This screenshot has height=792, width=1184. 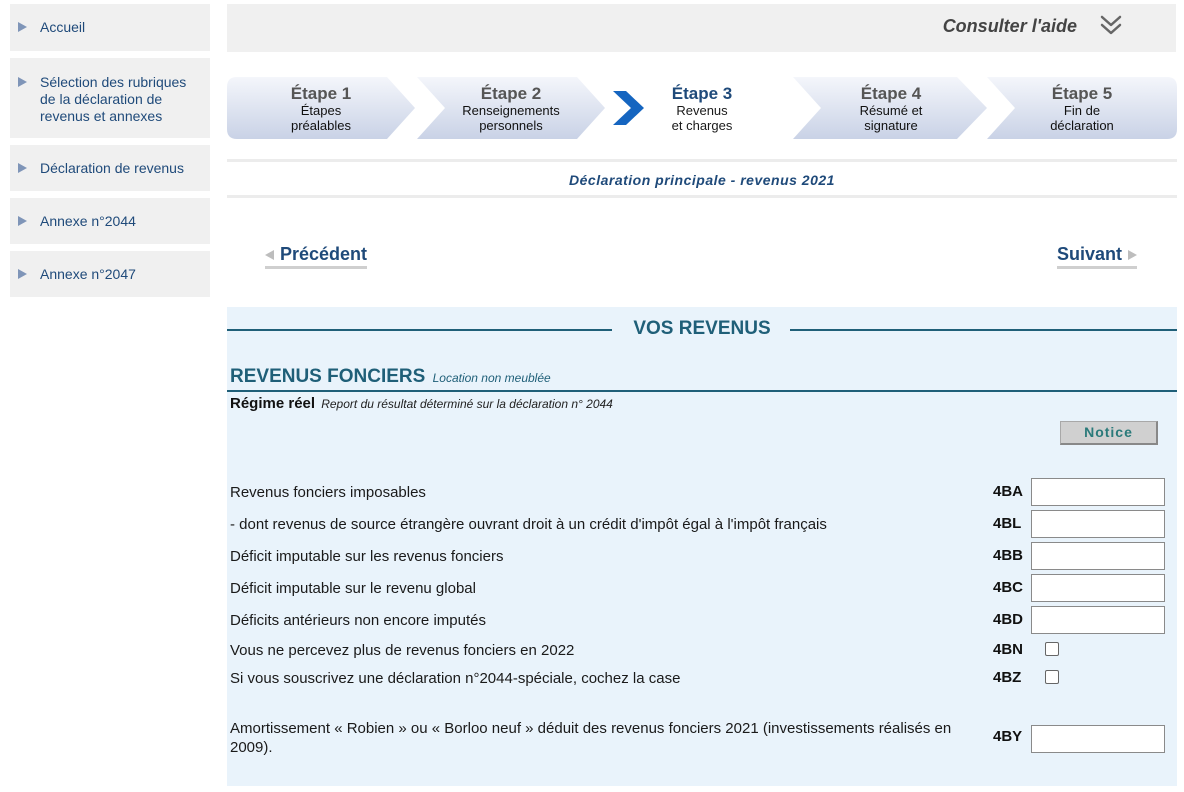 What do you see at coordinates (321, 125) in the screenshot?
I see `step-subtitle: préalables` at bounding box center [321, 125].